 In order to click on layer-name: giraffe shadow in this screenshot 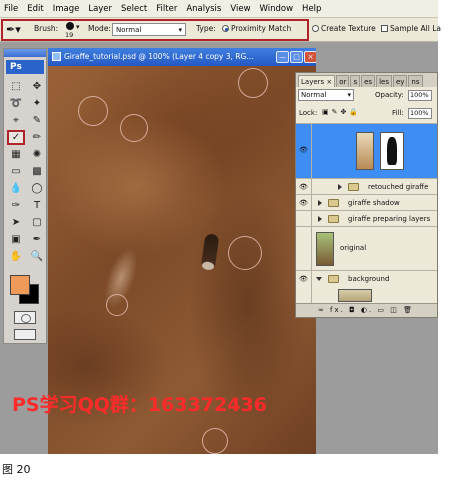, I will do `click(374, 203)`.